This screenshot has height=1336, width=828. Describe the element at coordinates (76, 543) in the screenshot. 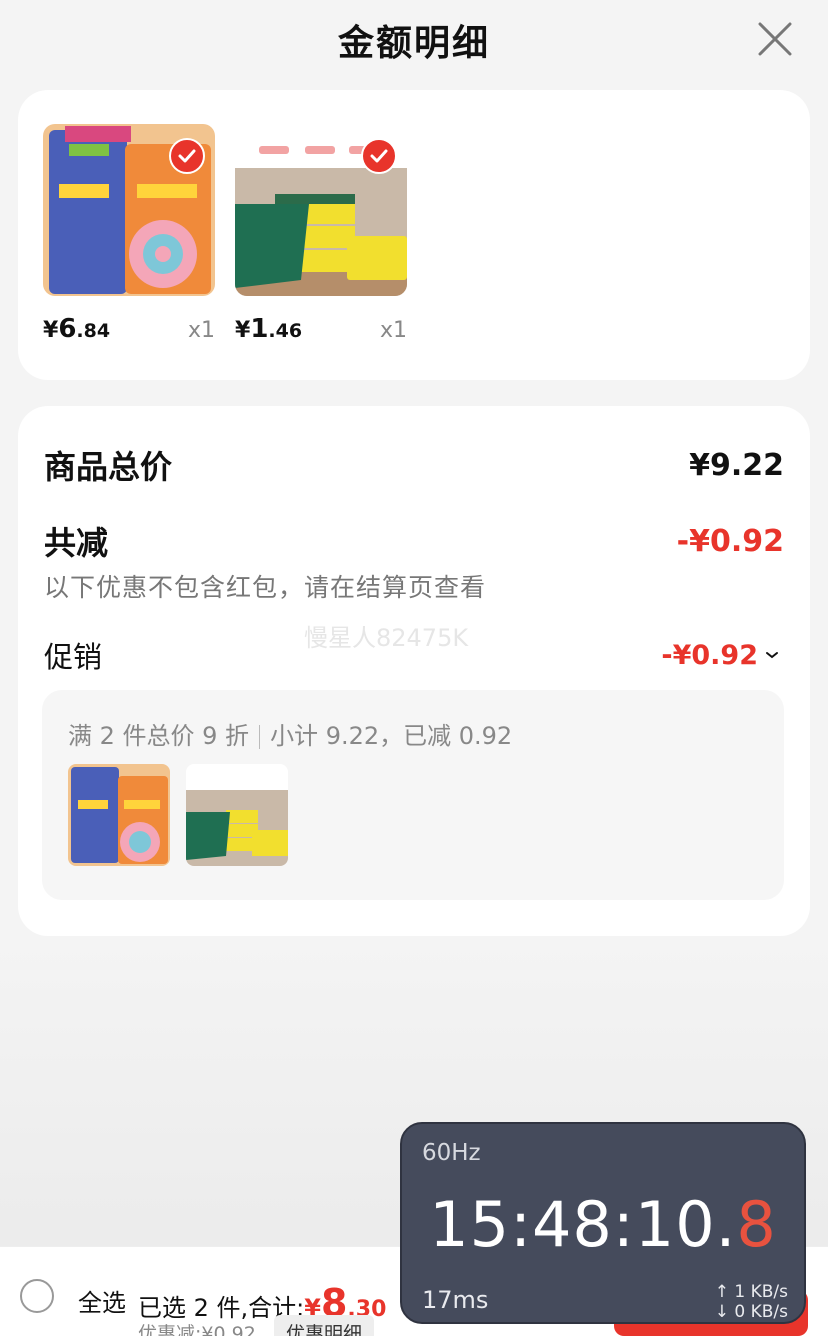

I see `reduction-label: 共减` at that location.